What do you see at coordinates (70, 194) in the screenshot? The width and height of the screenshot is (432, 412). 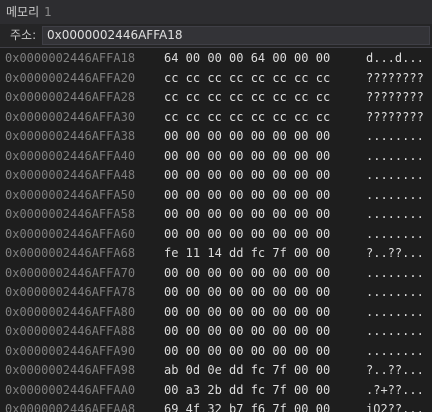 I see `row-address: 0x0000002446AFFA50` at bounding box center [70, 194].